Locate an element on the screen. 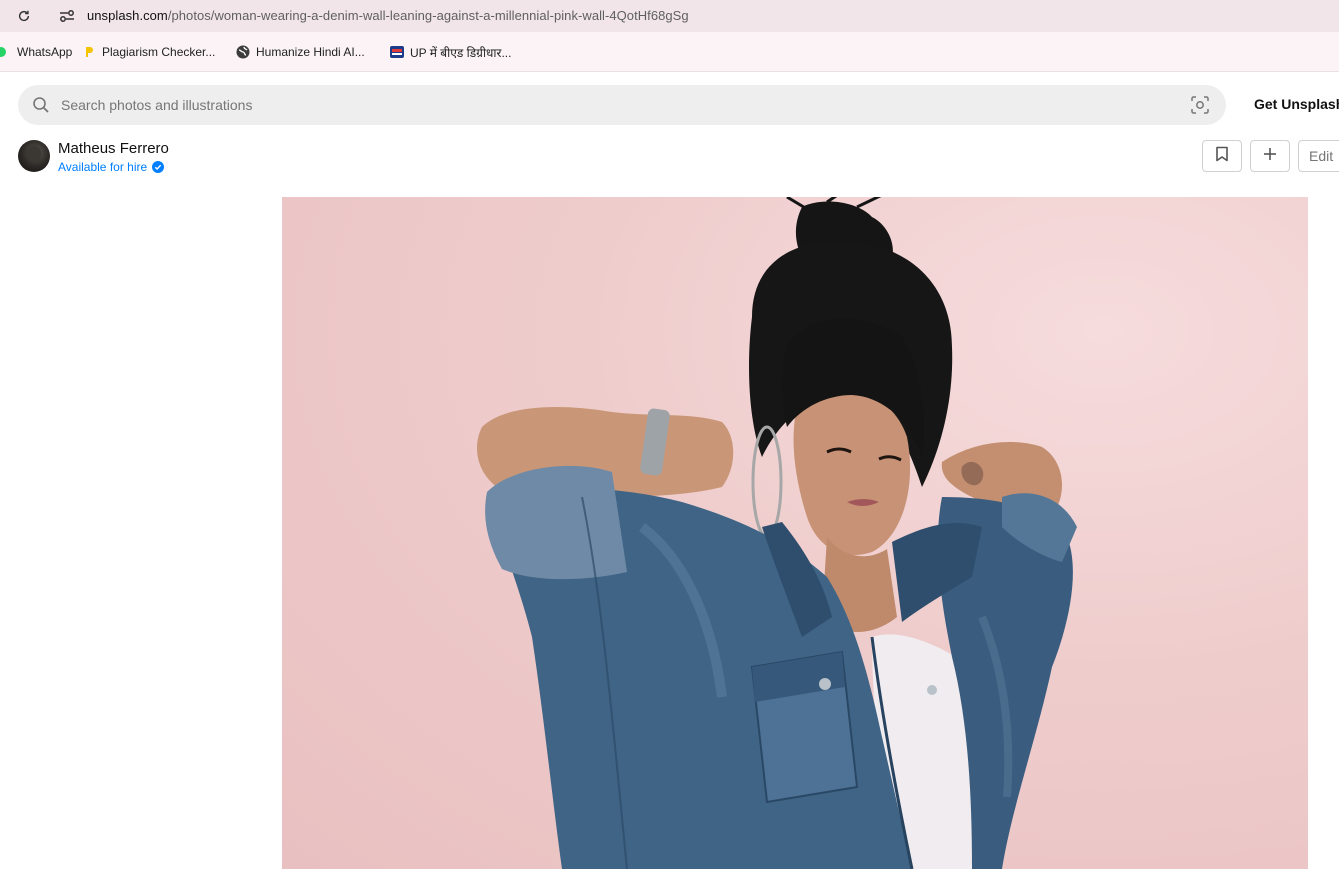 The image size is (1339, 869). search-icon is located at coordinates (41, 105).